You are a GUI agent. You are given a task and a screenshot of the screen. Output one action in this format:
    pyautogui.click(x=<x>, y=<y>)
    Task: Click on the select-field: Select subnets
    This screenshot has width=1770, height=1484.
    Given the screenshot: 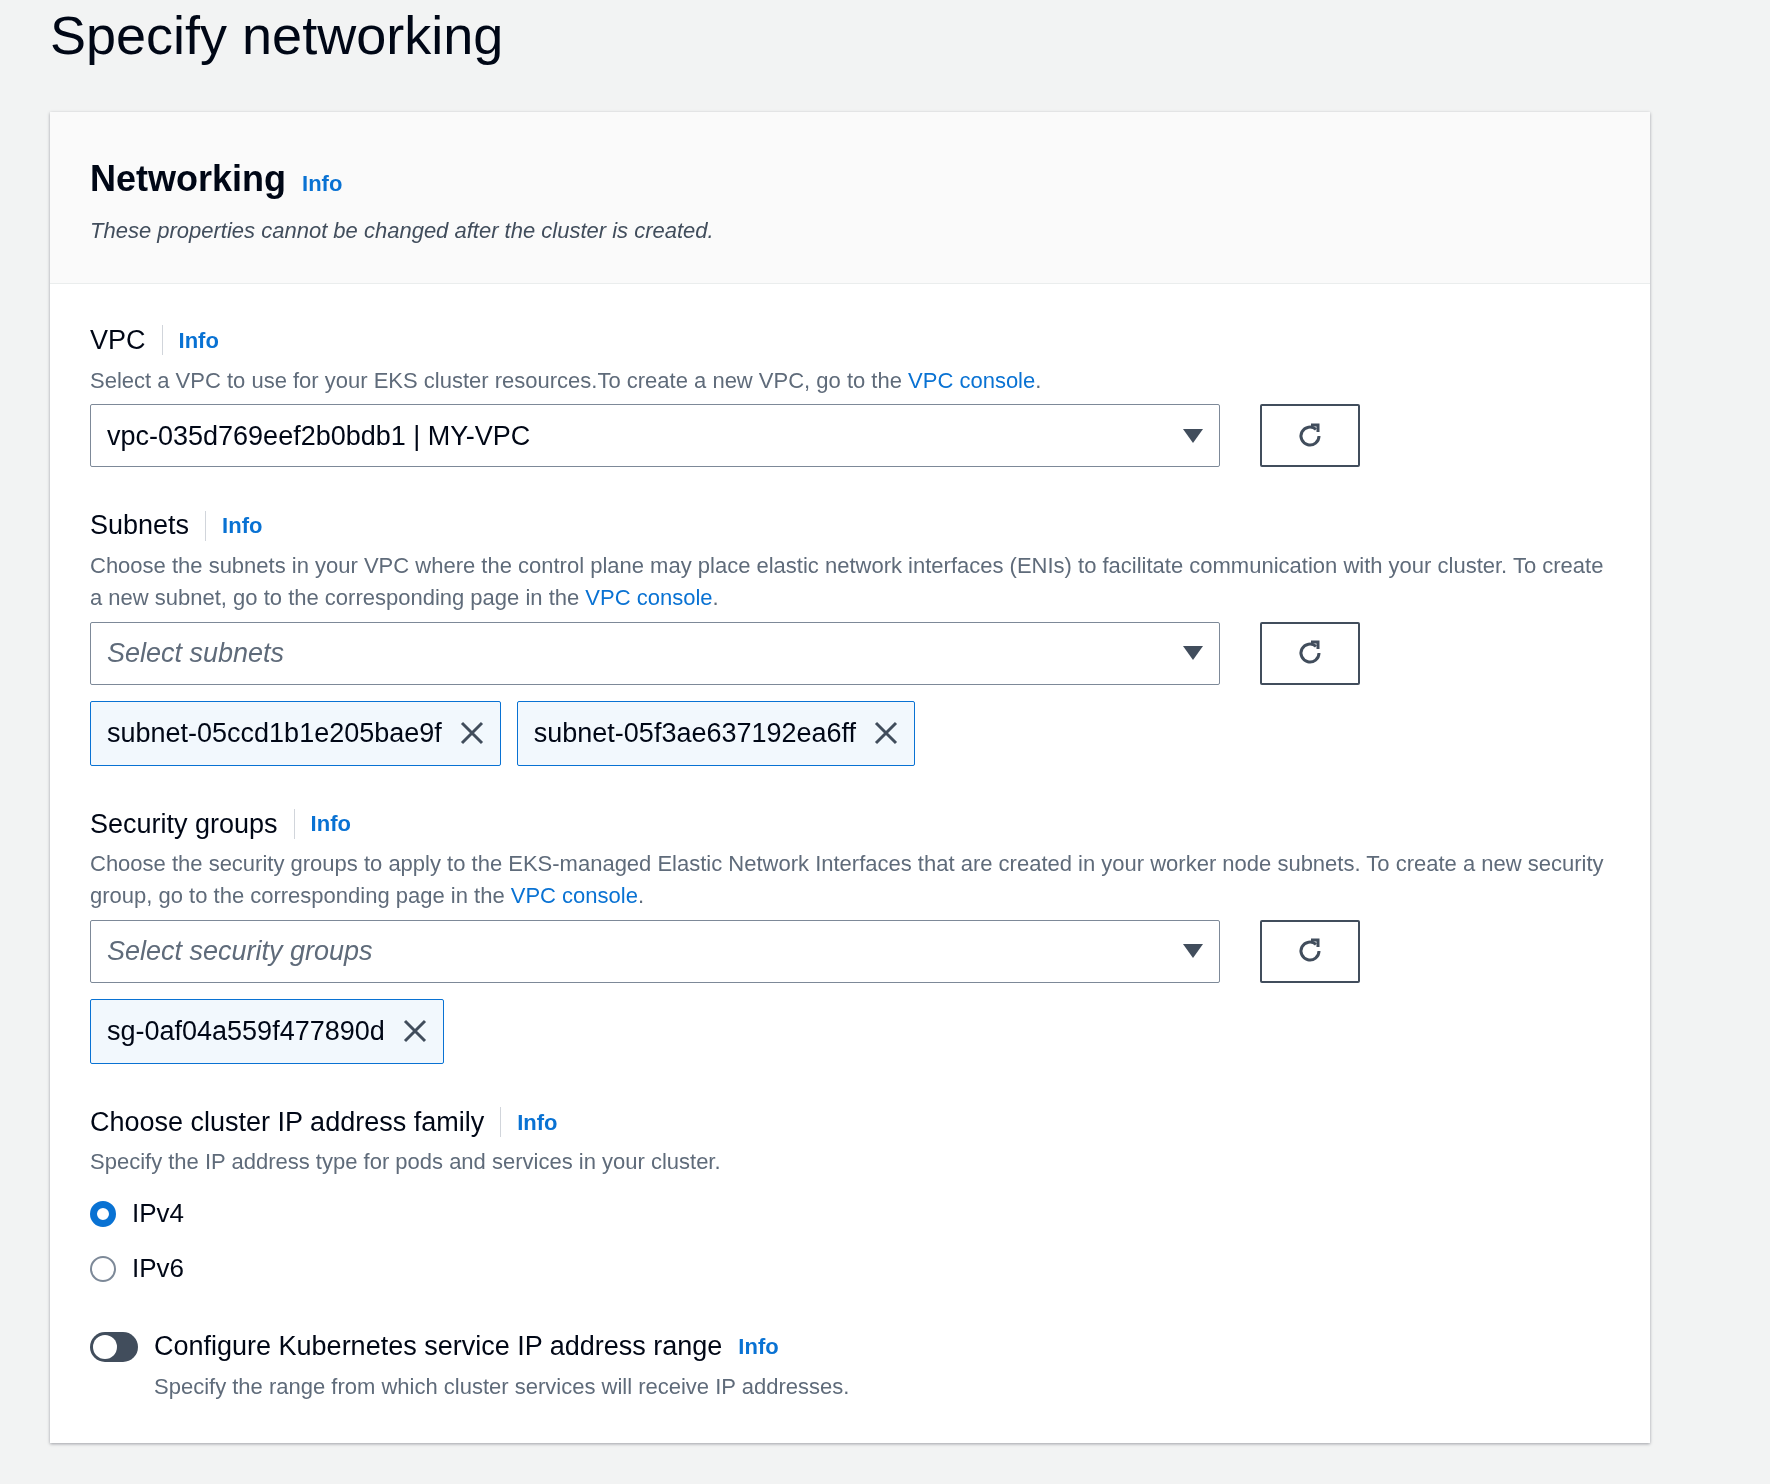 What is the action you would take?
    pyautogui.click(x=655, y=653)
    